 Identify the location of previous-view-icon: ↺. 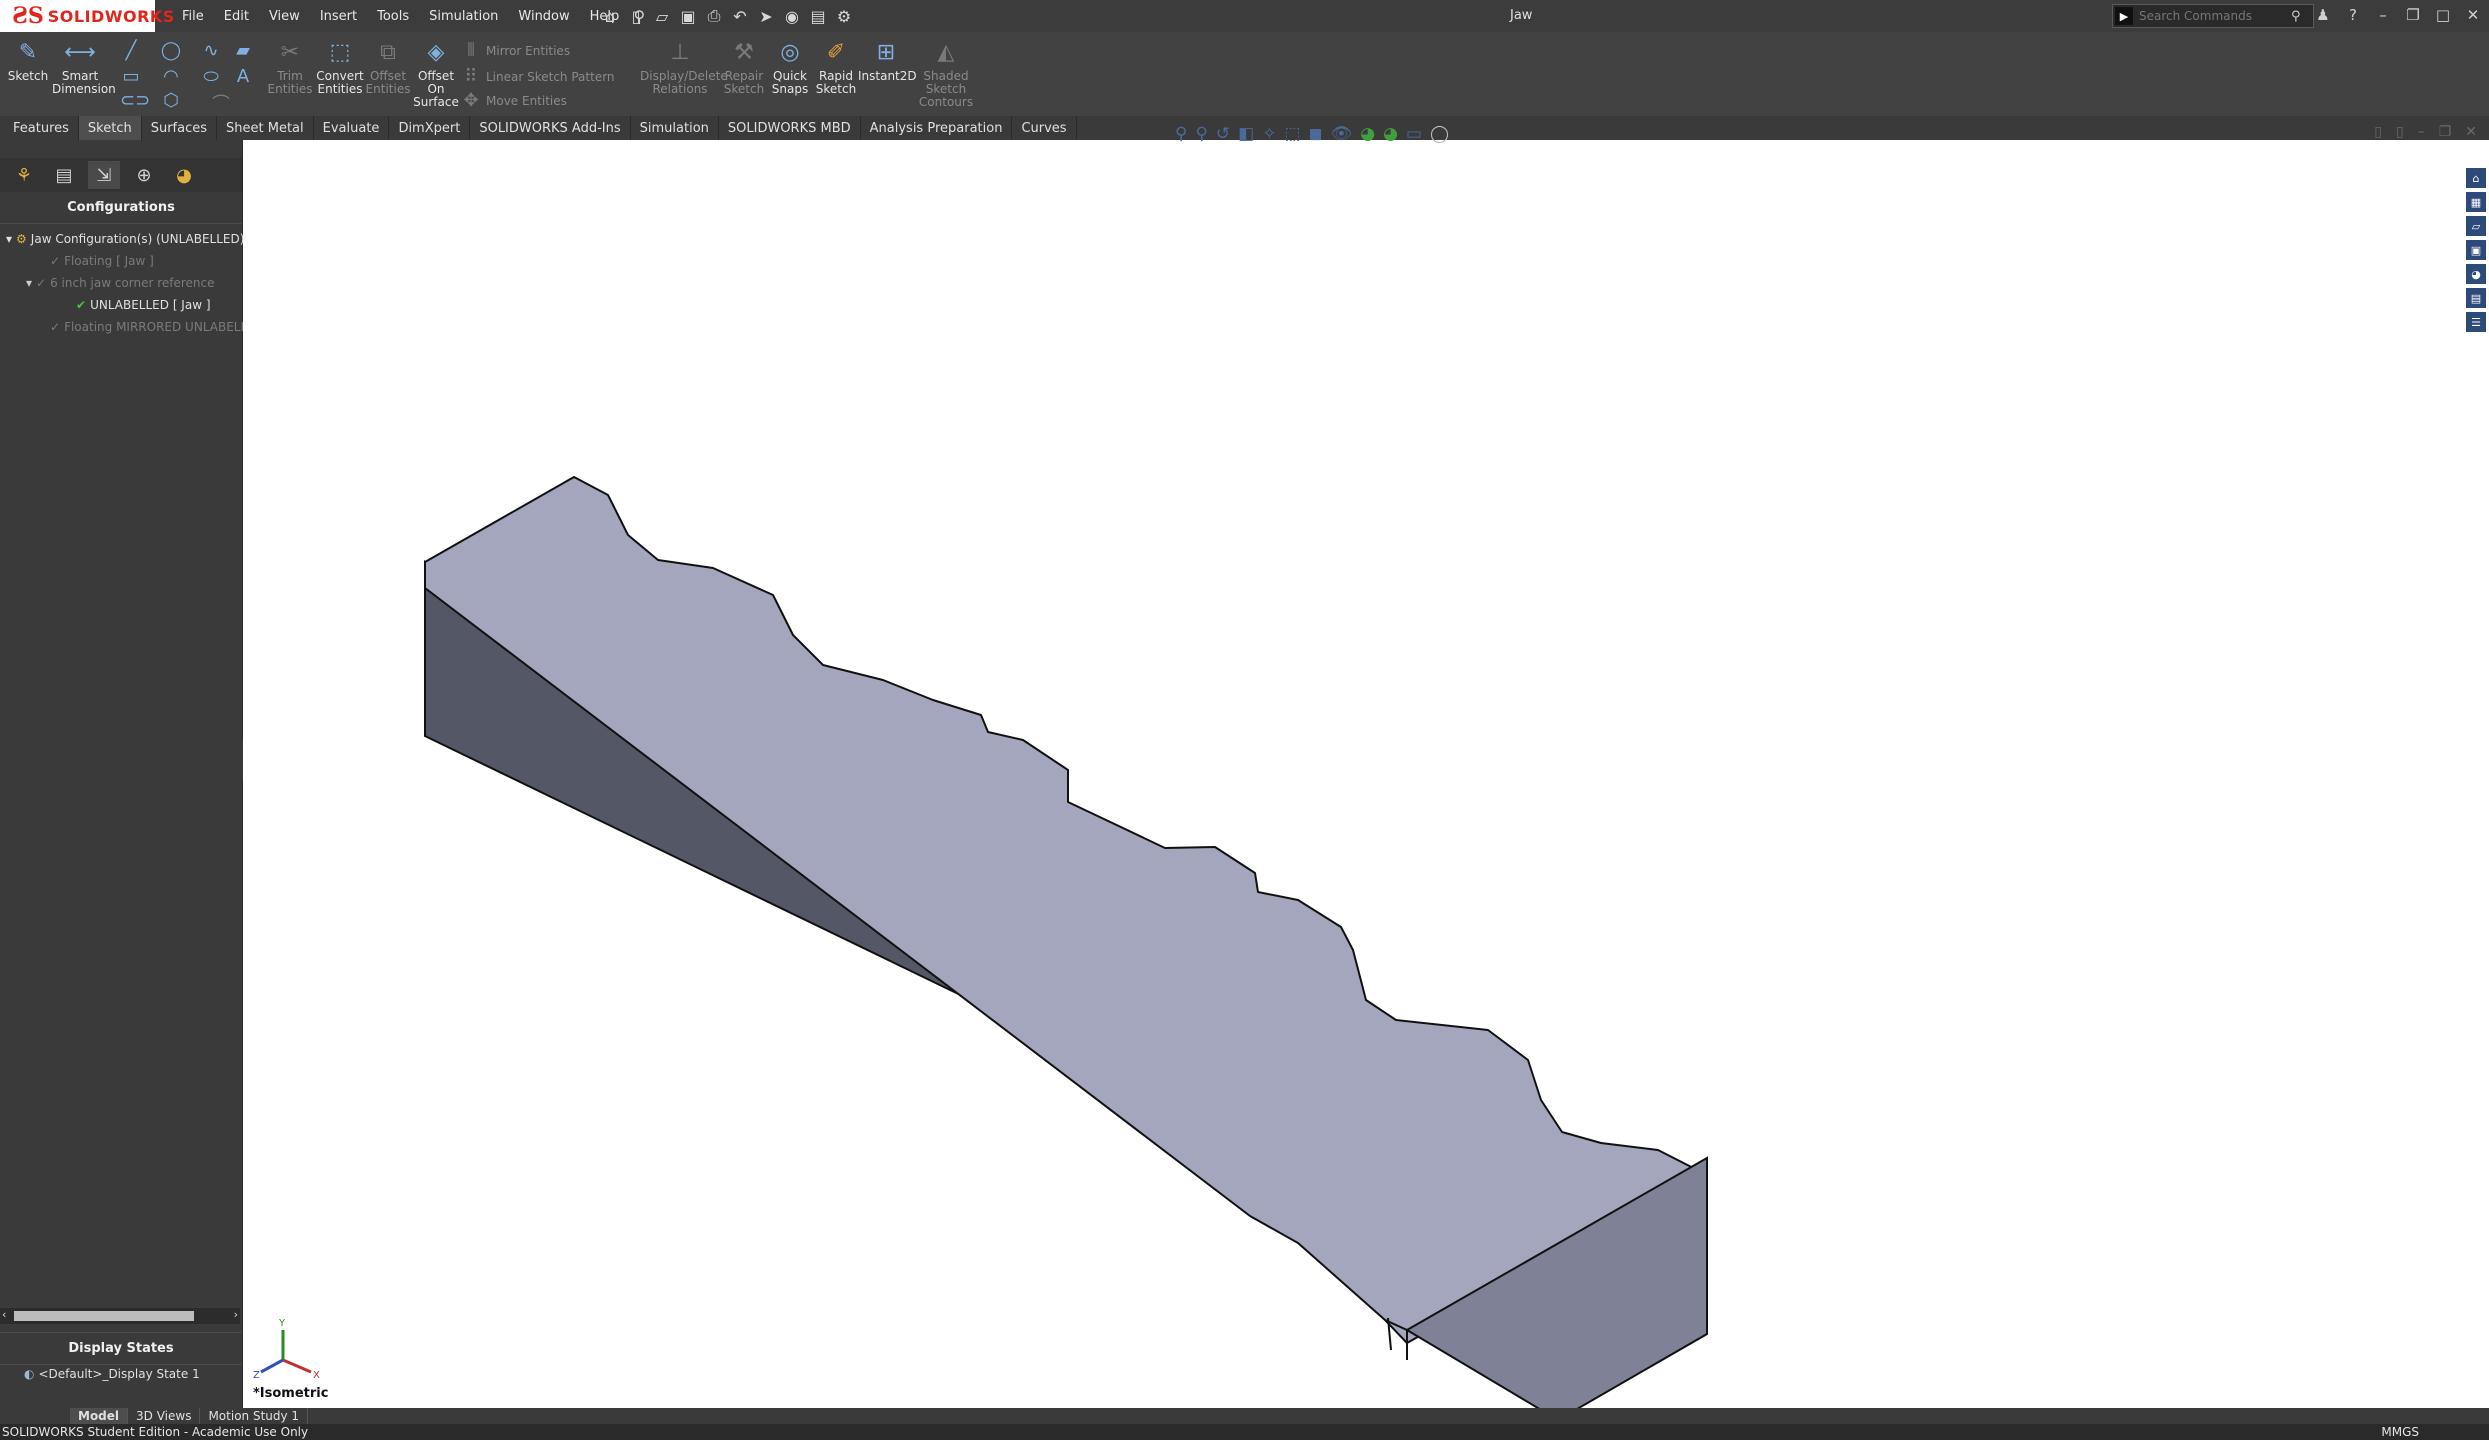
(1223, 134).